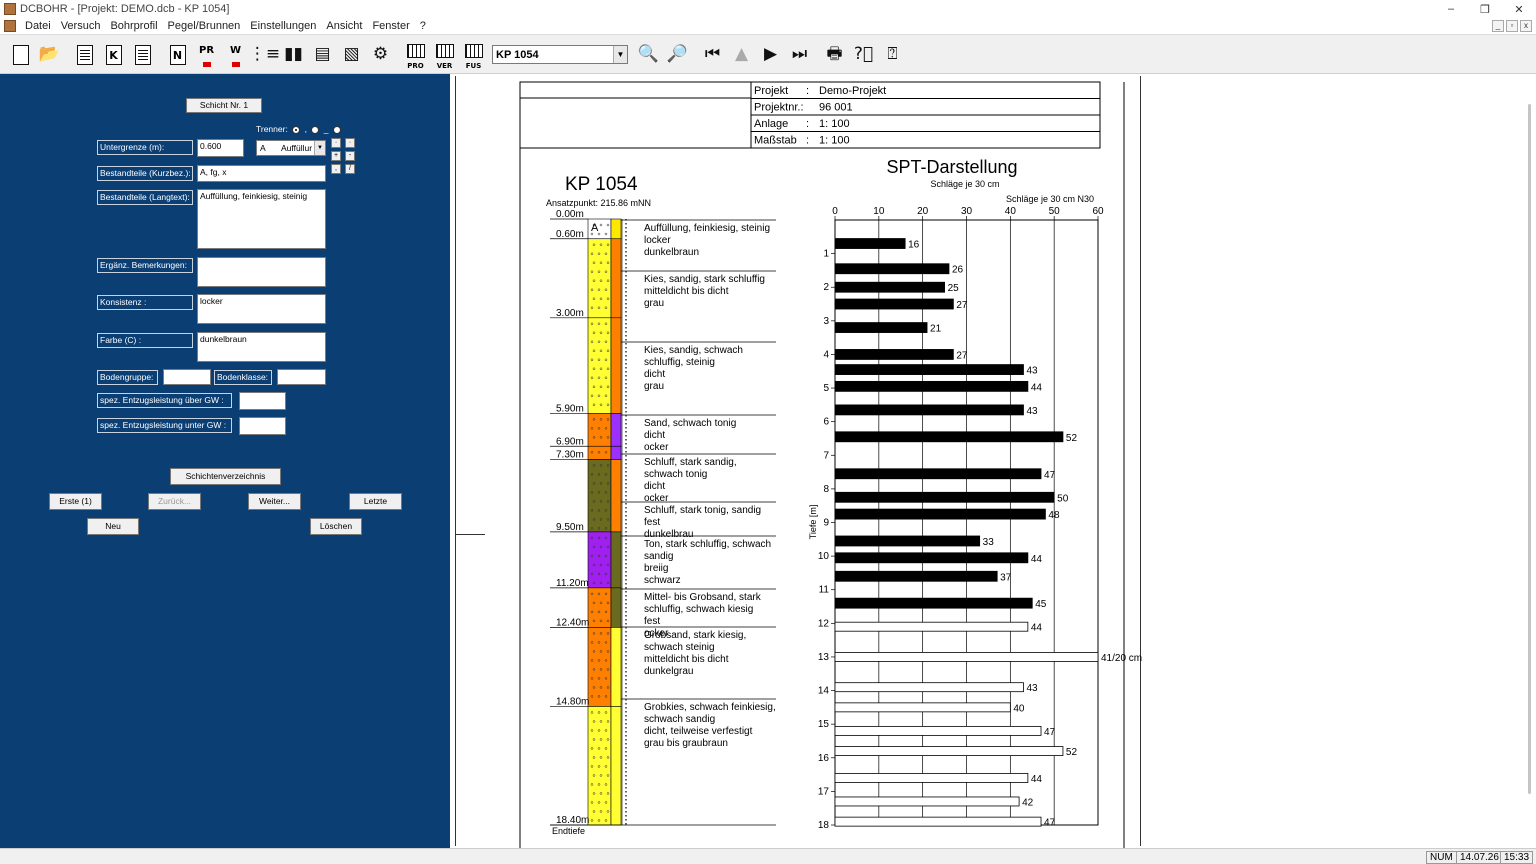 This screenshot has height=864, width=1536. I want to click on mini-btn-slash: /, so click(350, 169).